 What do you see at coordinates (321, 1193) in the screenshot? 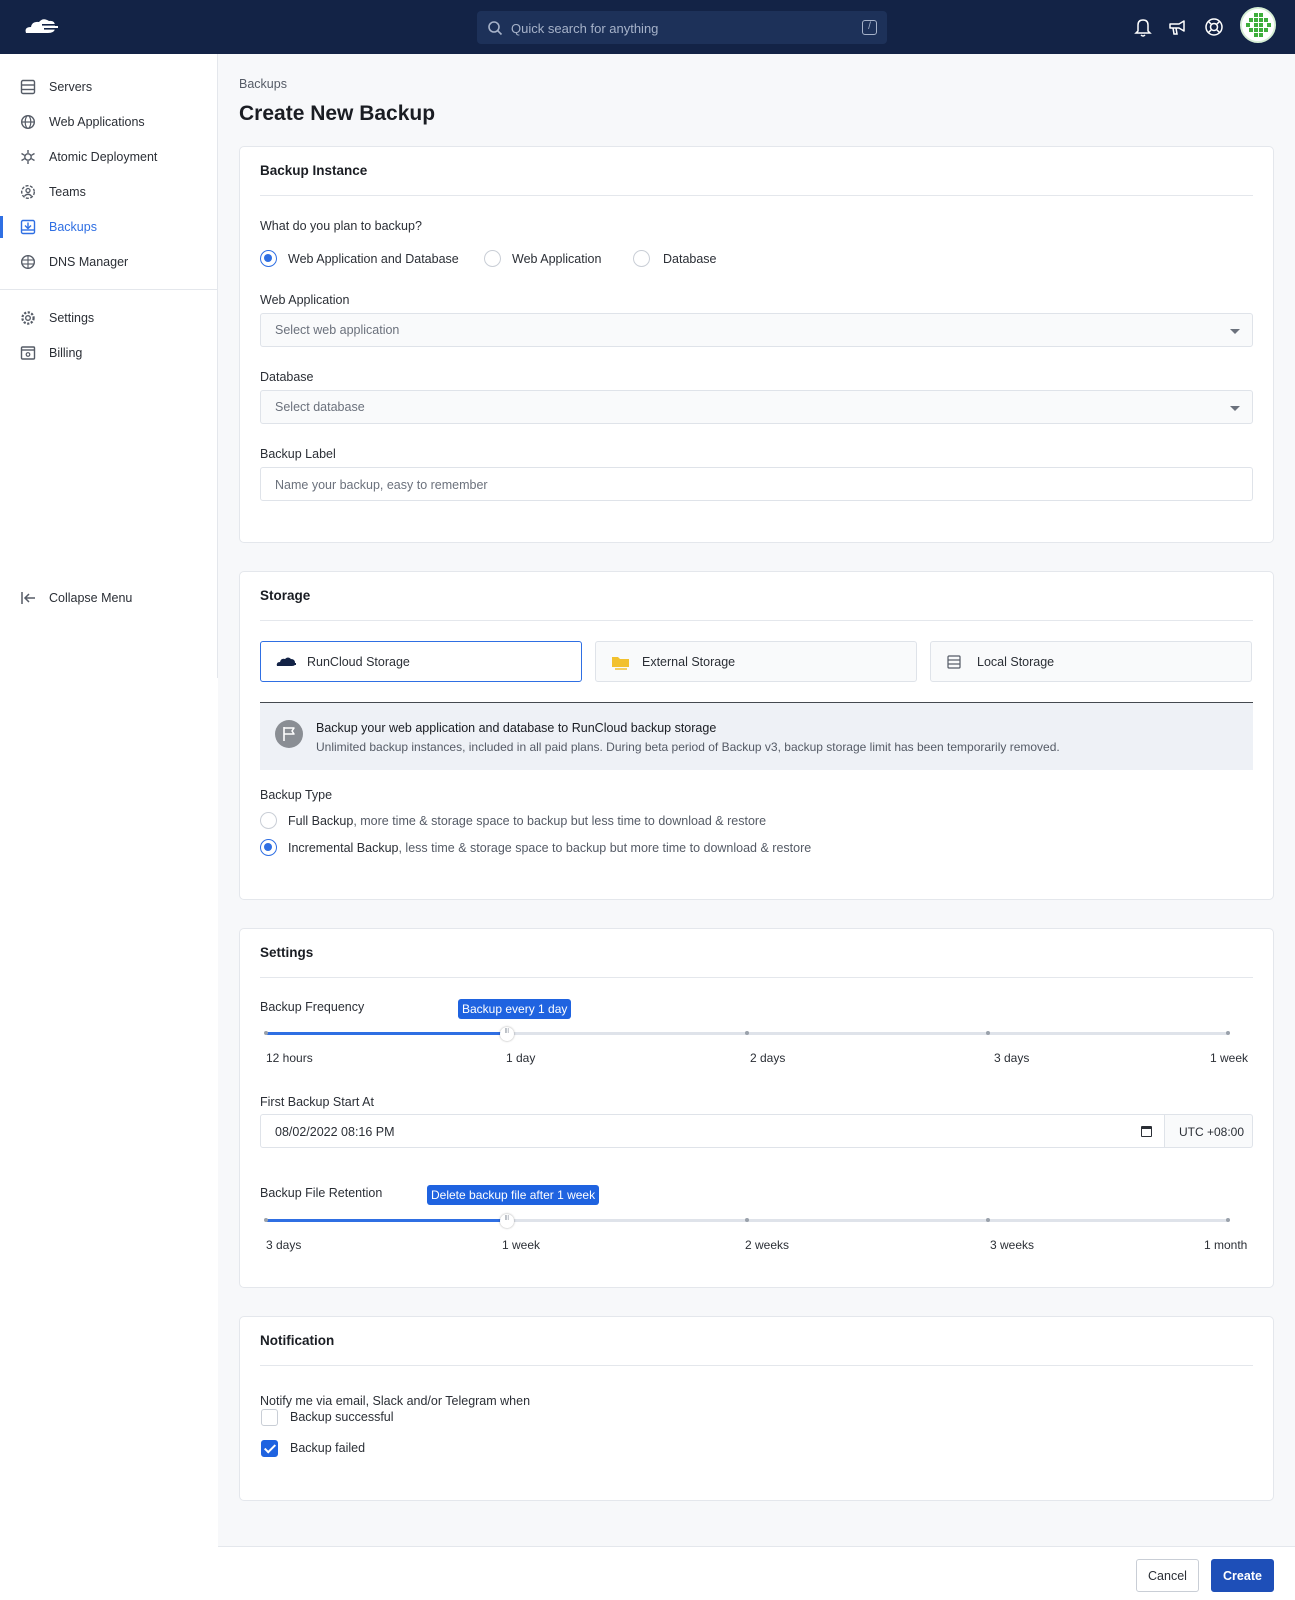
I see `backup-retention-label: Backup File Retention` at bounding box center [321, 1193].